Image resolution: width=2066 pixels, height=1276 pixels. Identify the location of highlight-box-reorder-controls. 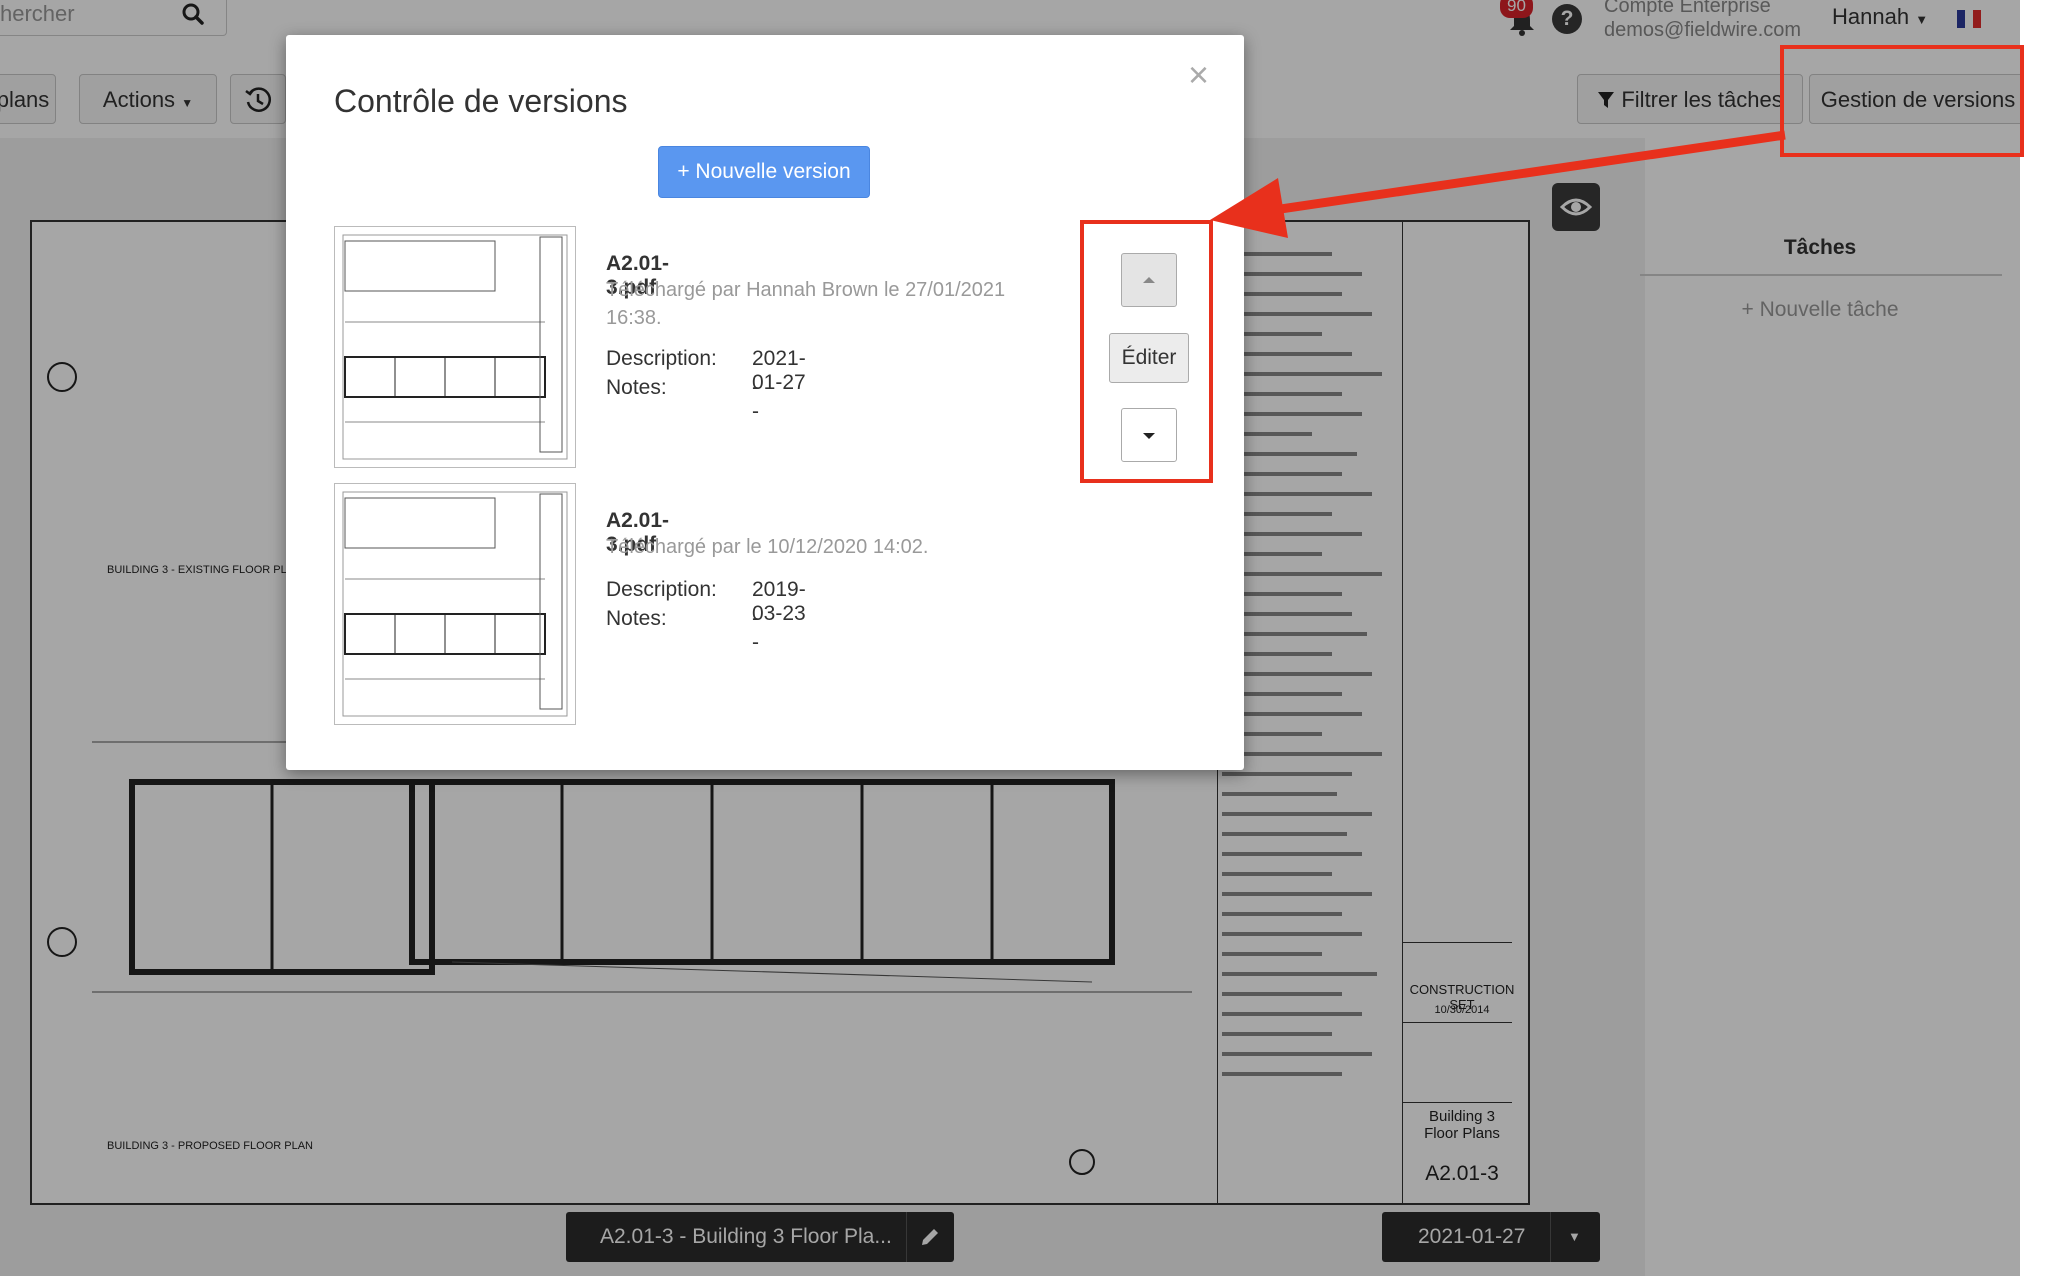
(1146, 351).